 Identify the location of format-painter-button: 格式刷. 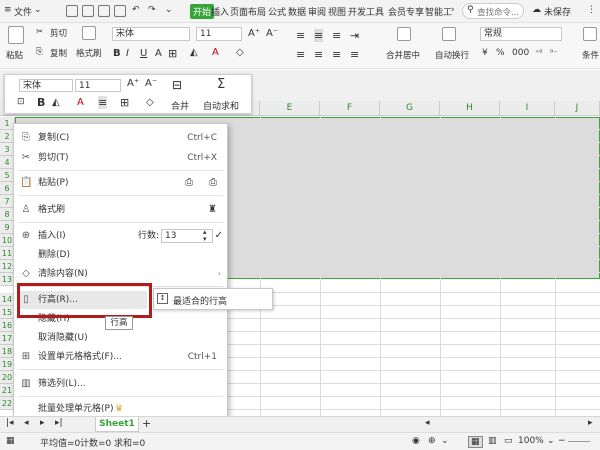
(89, 53).